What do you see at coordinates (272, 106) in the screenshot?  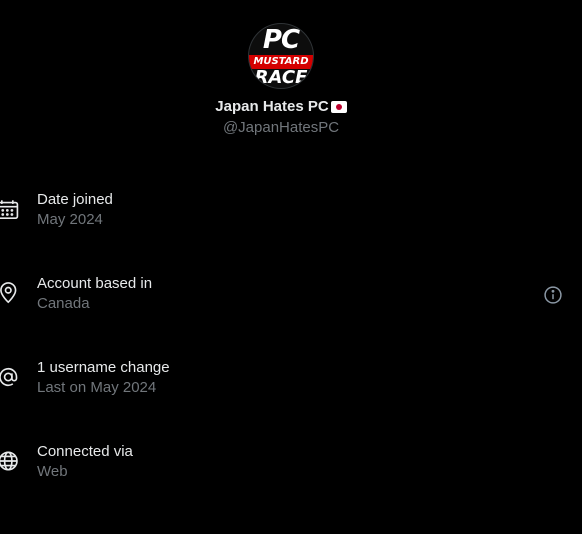 I see `display-name: Japan Hates PC` at bounding box center [272, 106].